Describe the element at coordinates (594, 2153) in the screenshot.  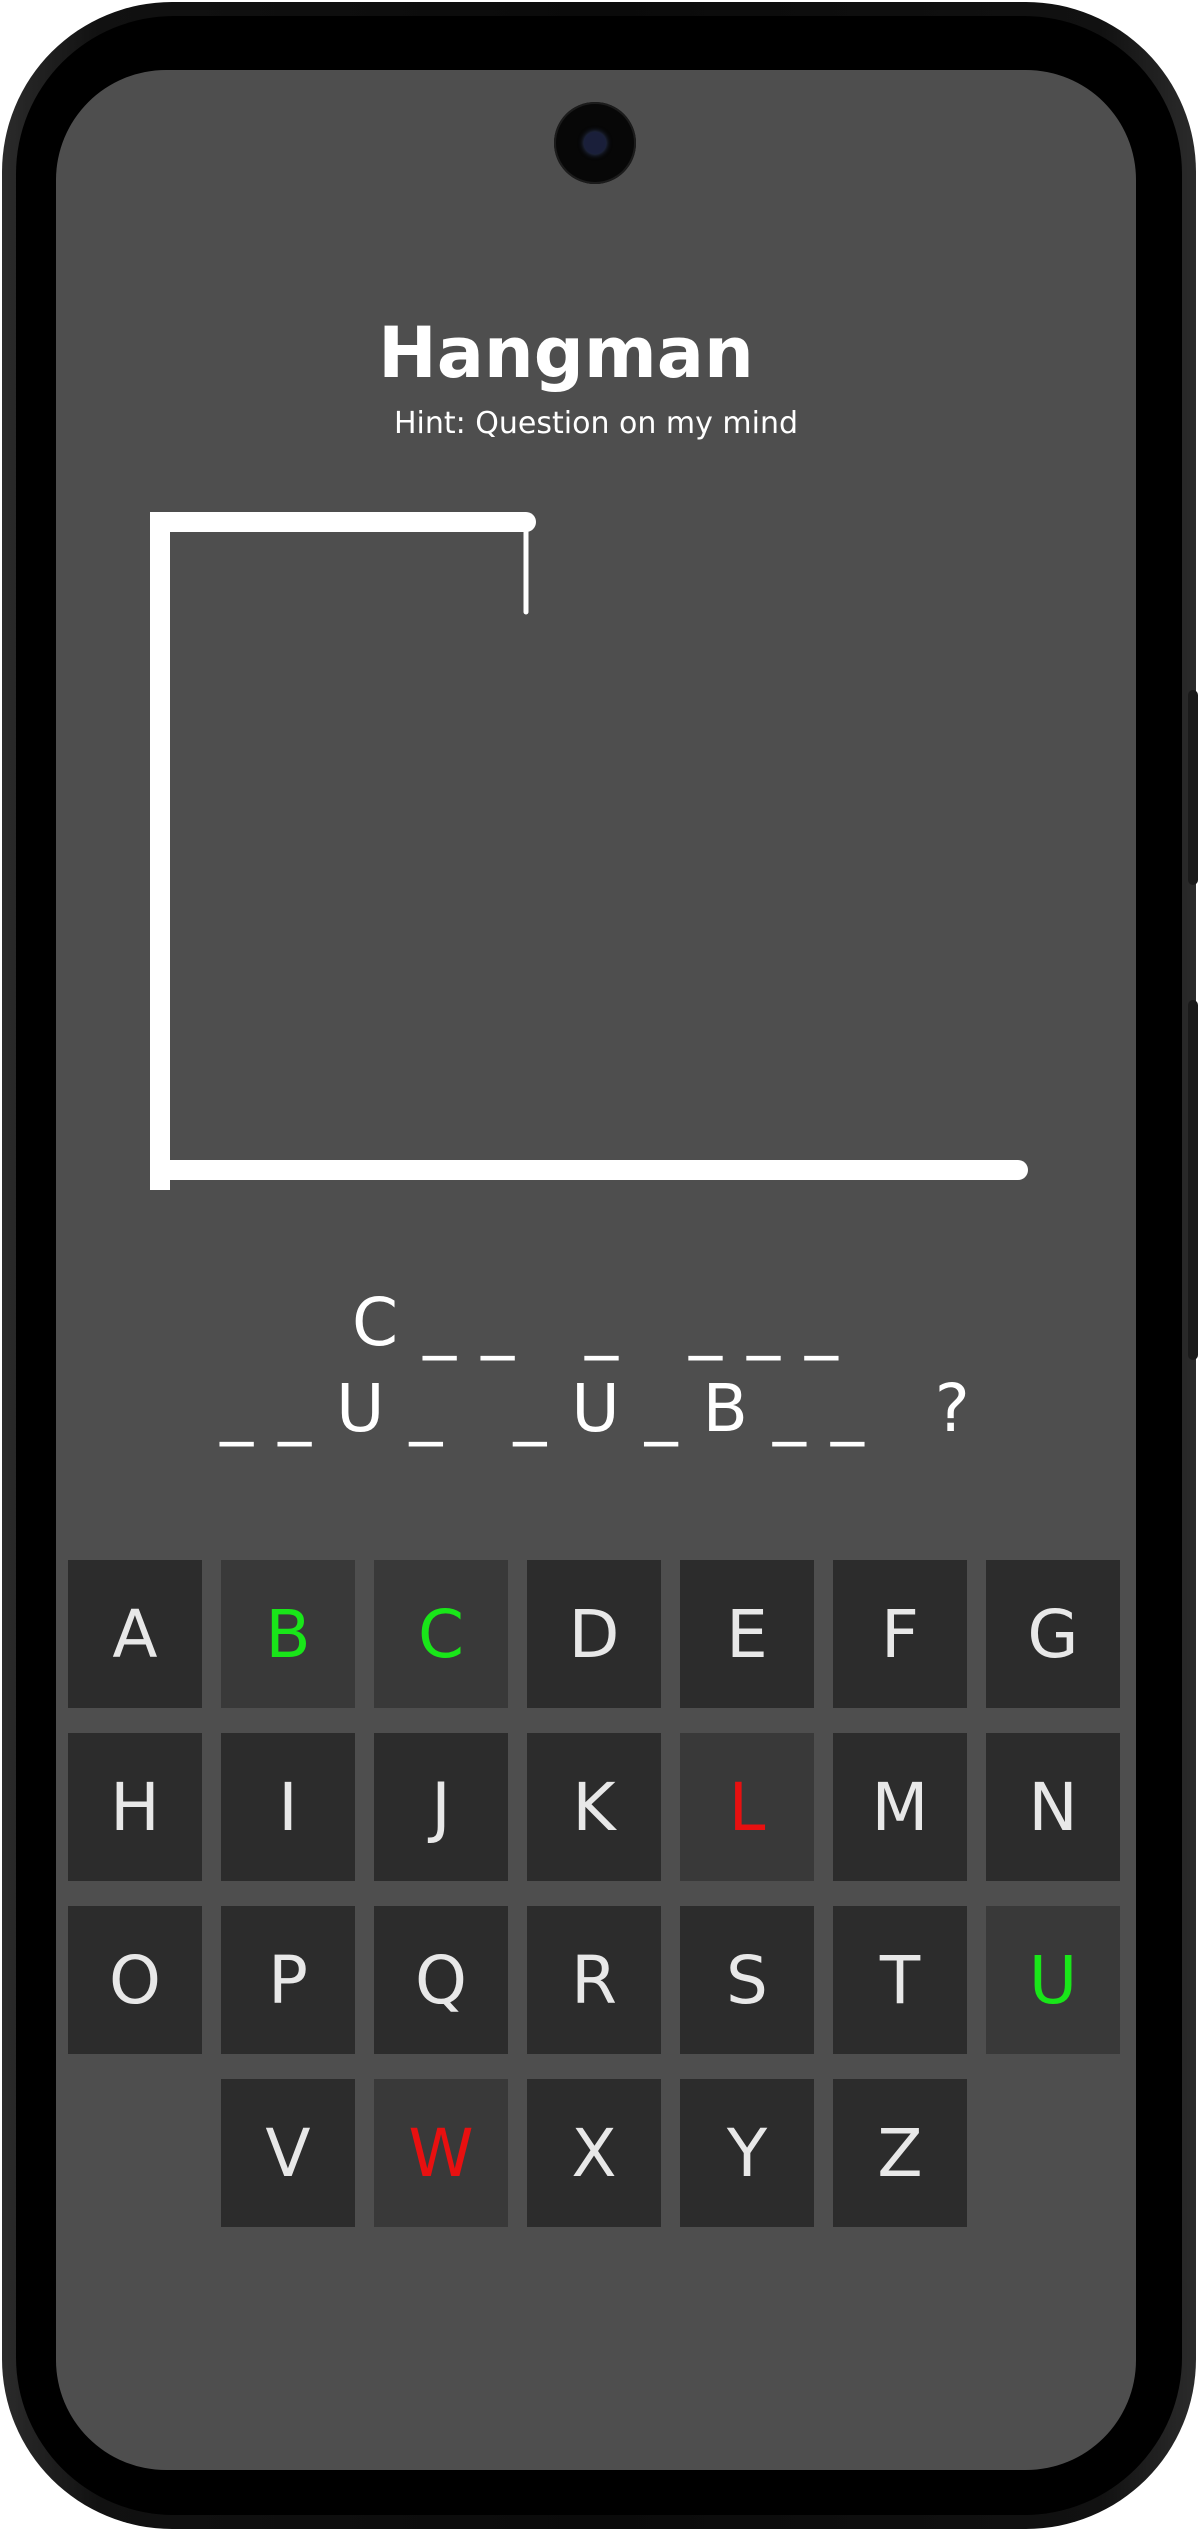
I see `key-x: X` at that location.